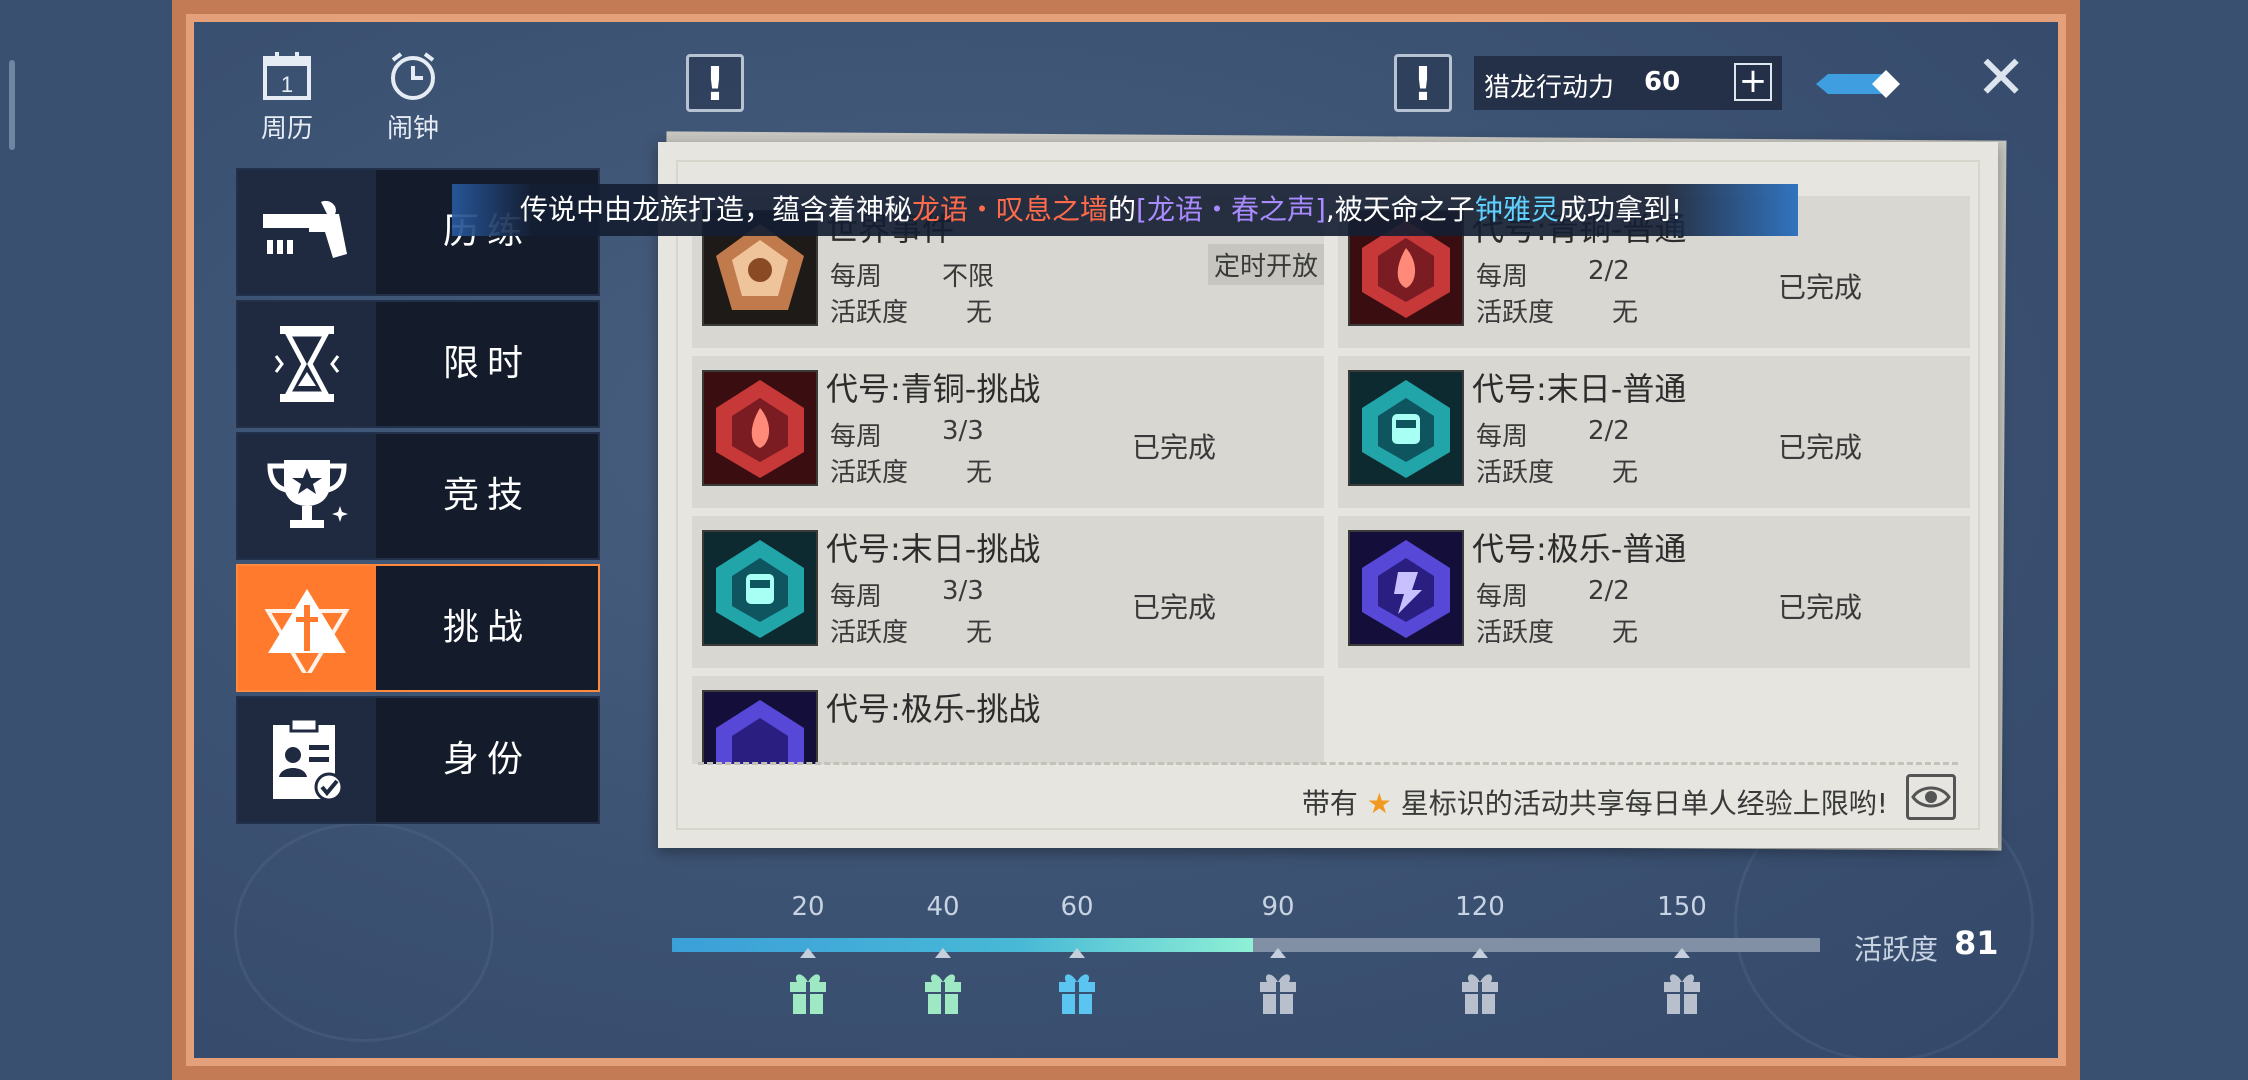 Image resolution: width=2248 pixels, height=1080 pixels. What do you see at coordinates (933, 709) in the screenshot?
I see `activity-name: 代号:极乐-挑战` at bounding box center [933, 709].